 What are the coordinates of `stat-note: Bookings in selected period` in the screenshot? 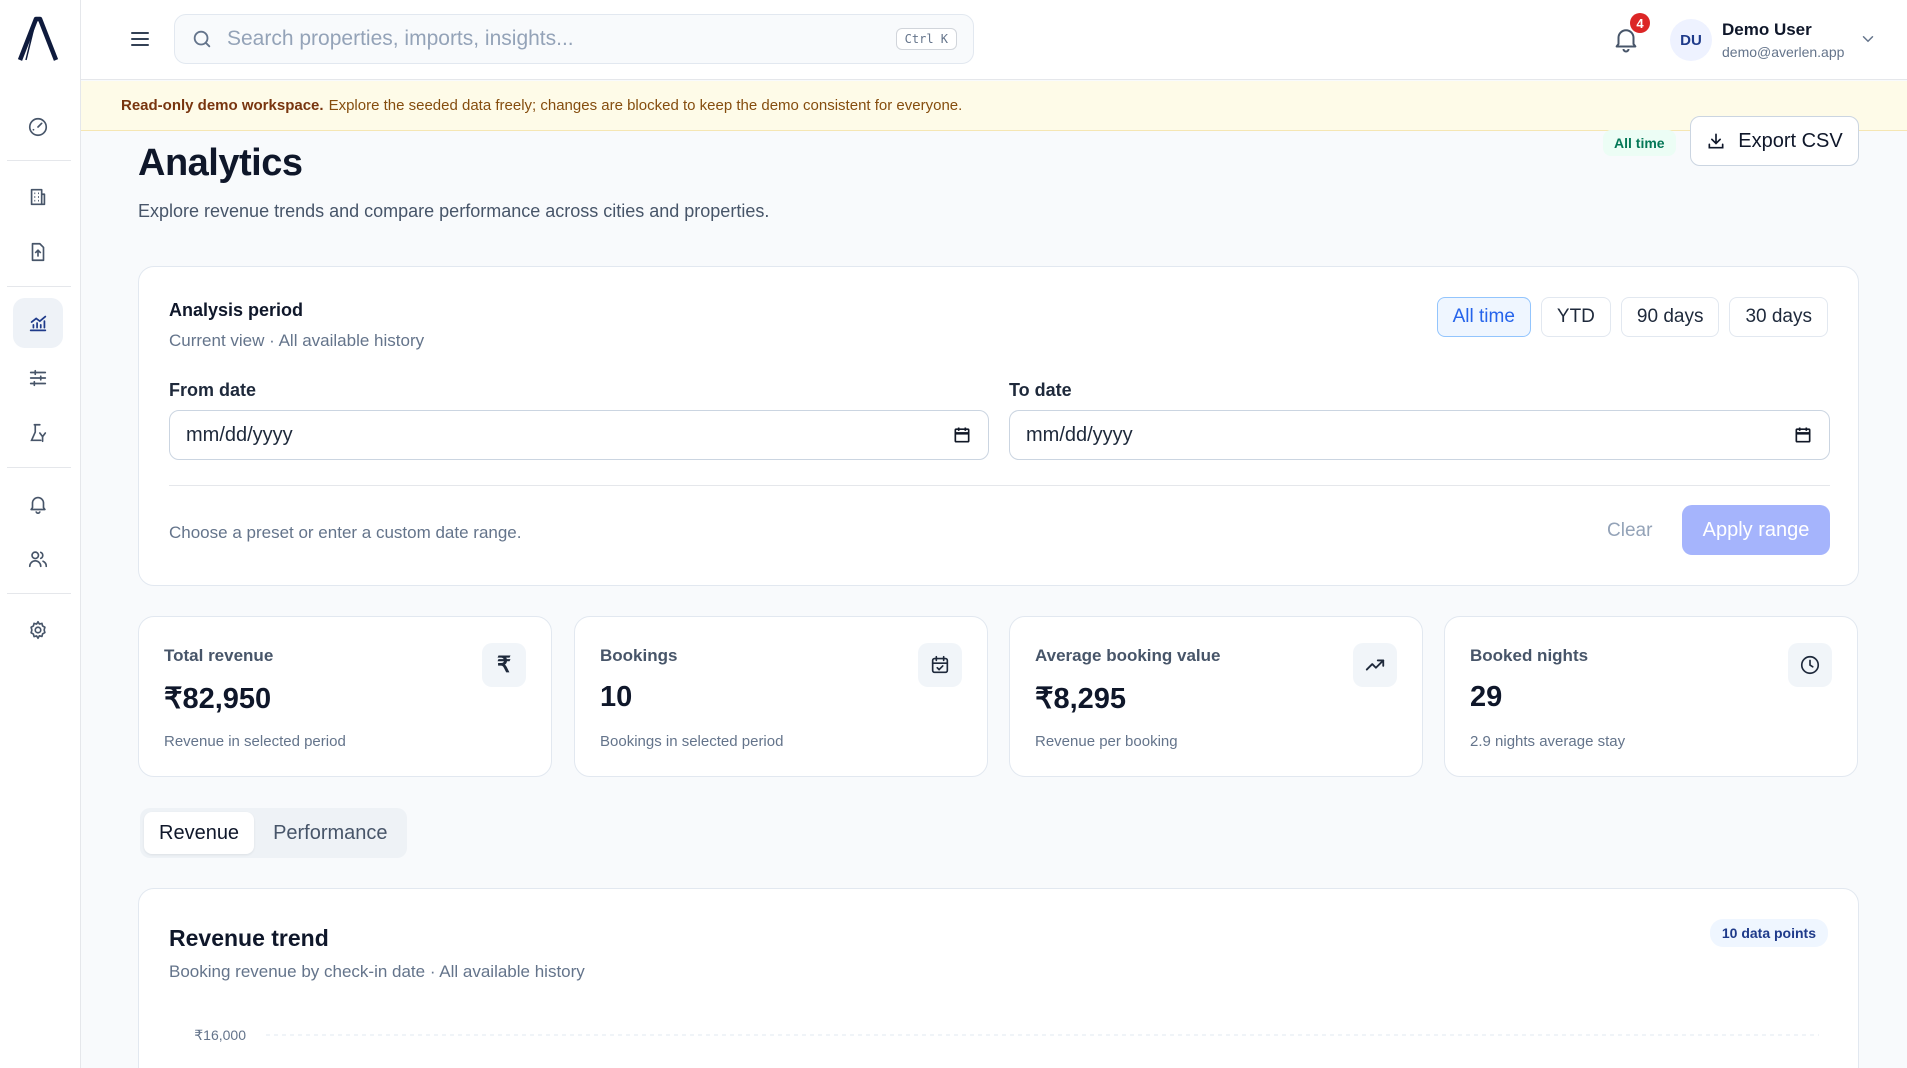 It's located at (692, 741).